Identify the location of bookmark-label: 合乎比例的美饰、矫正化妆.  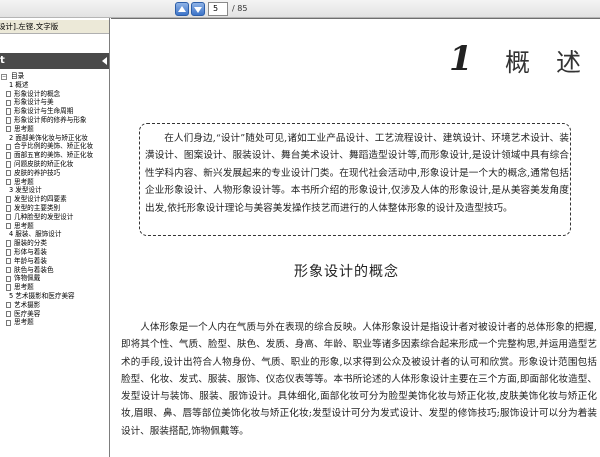
(54, 146).